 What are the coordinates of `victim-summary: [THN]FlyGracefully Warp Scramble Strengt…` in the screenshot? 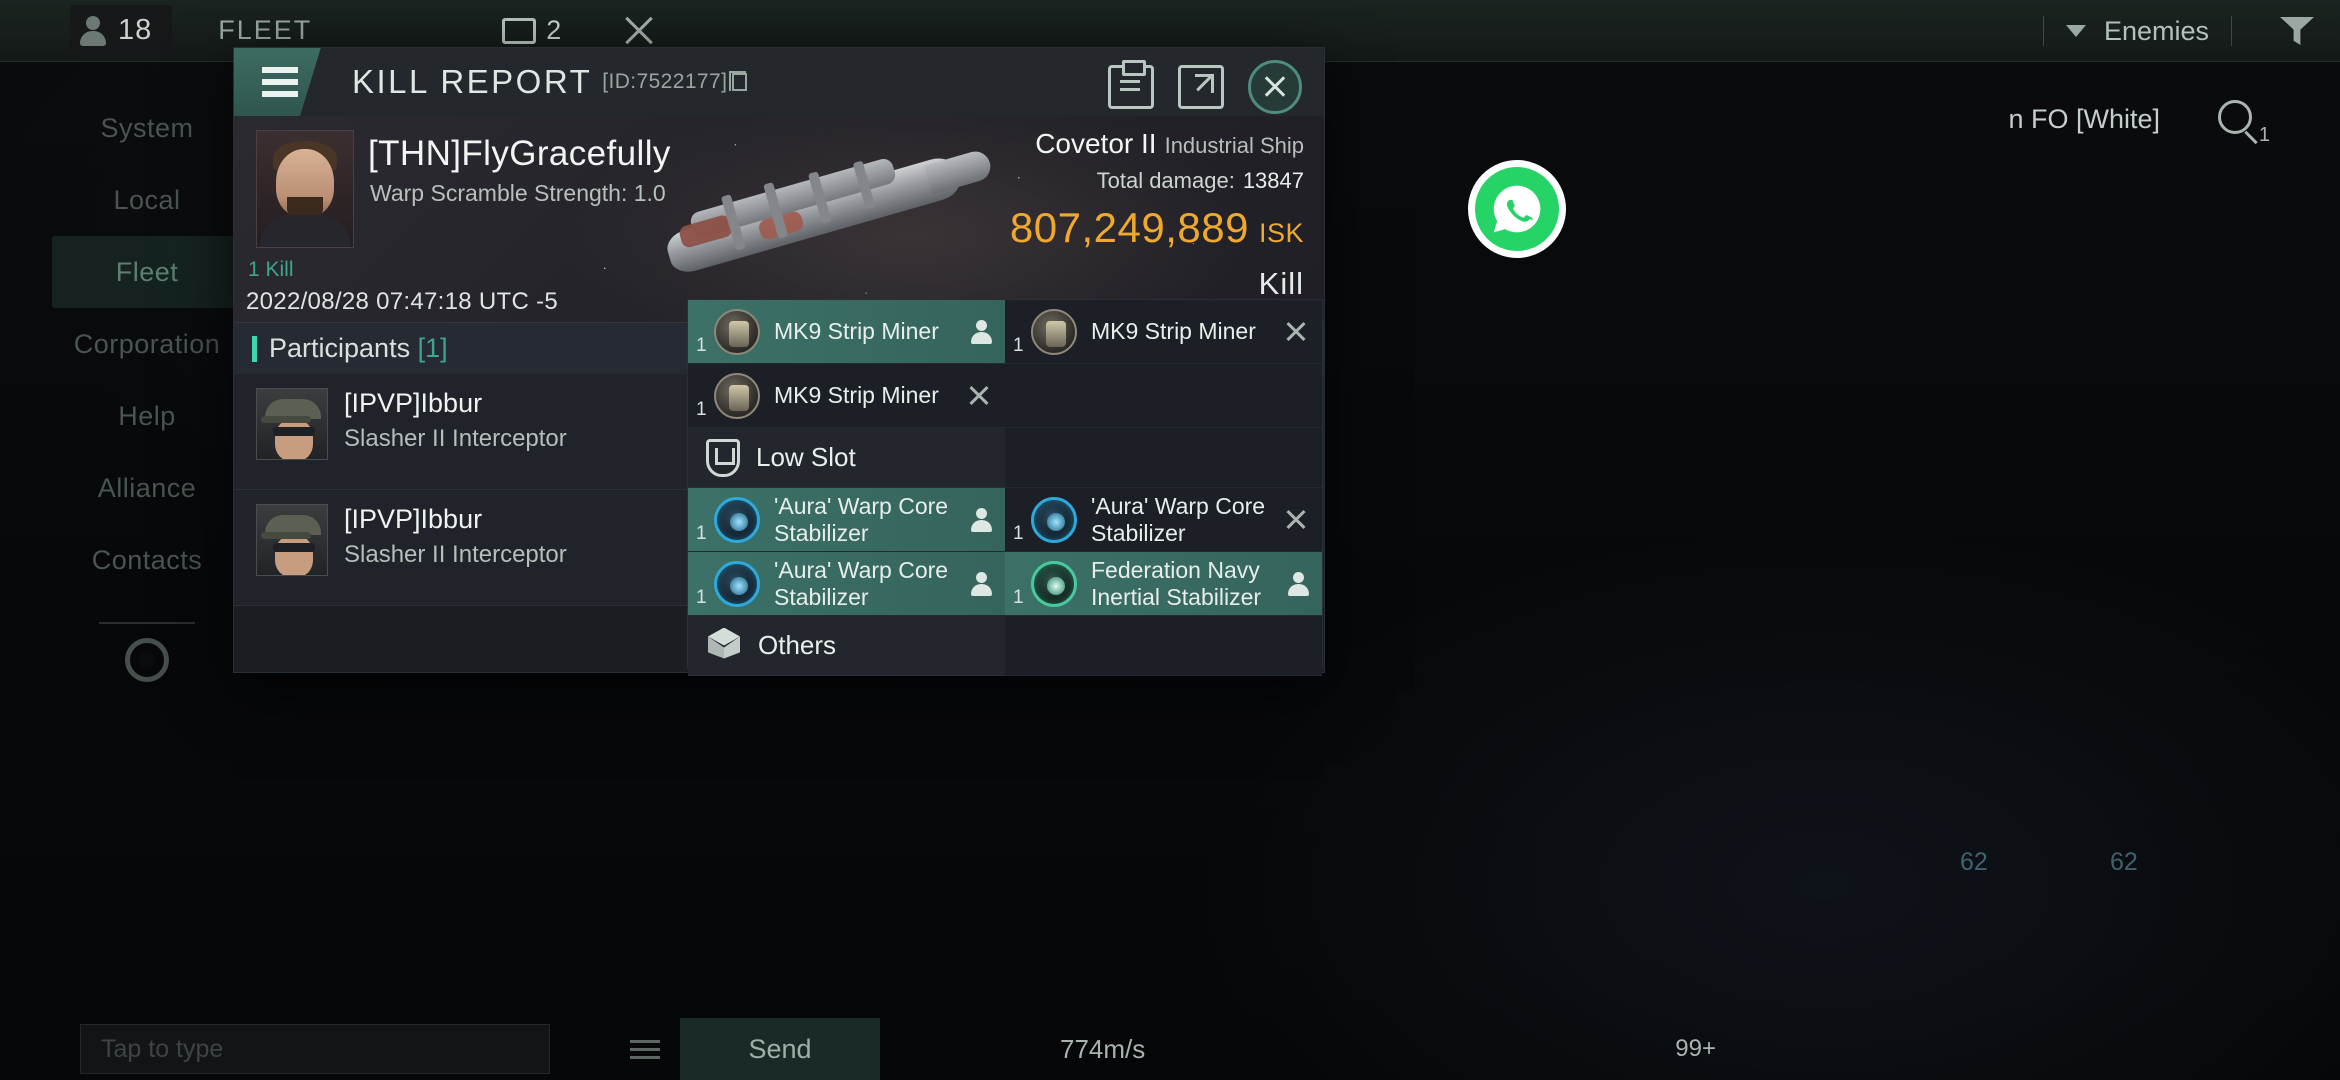 It's located at (779, 219).